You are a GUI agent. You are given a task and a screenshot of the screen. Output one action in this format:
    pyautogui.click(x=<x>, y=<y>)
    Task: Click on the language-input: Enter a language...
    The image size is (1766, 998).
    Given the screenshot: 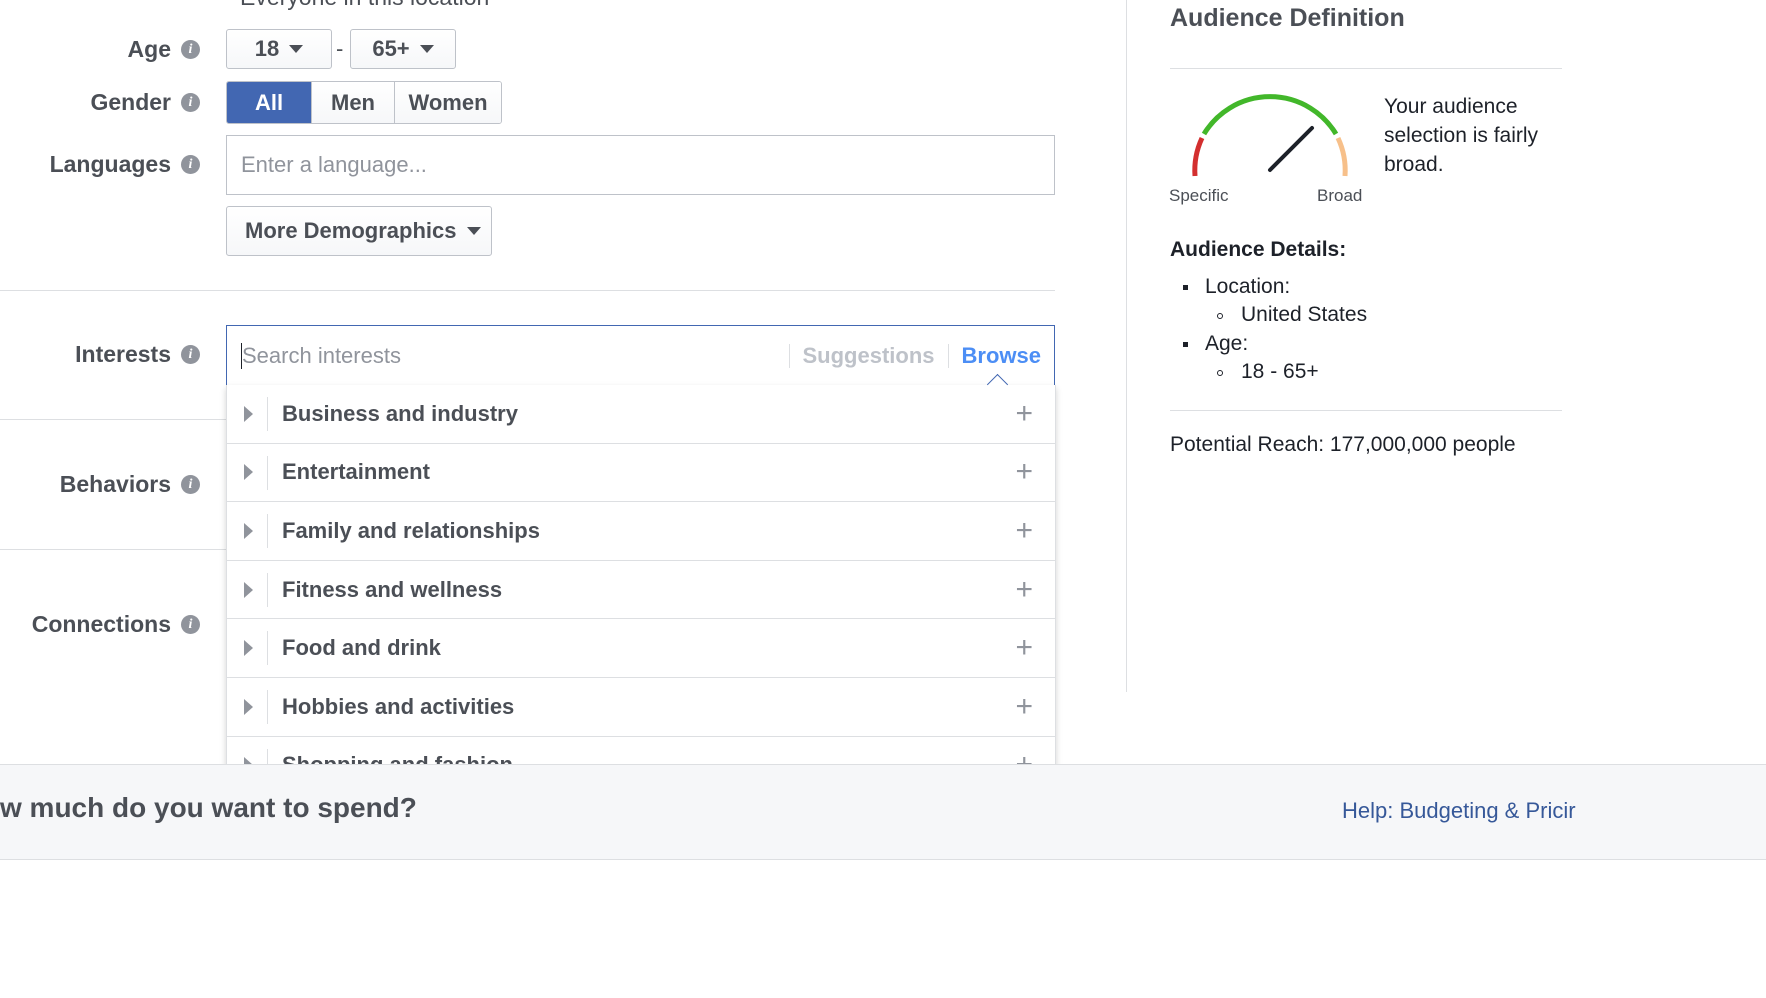 What is the action you would take?
    pyautogui.click(x=640, y=165)
    